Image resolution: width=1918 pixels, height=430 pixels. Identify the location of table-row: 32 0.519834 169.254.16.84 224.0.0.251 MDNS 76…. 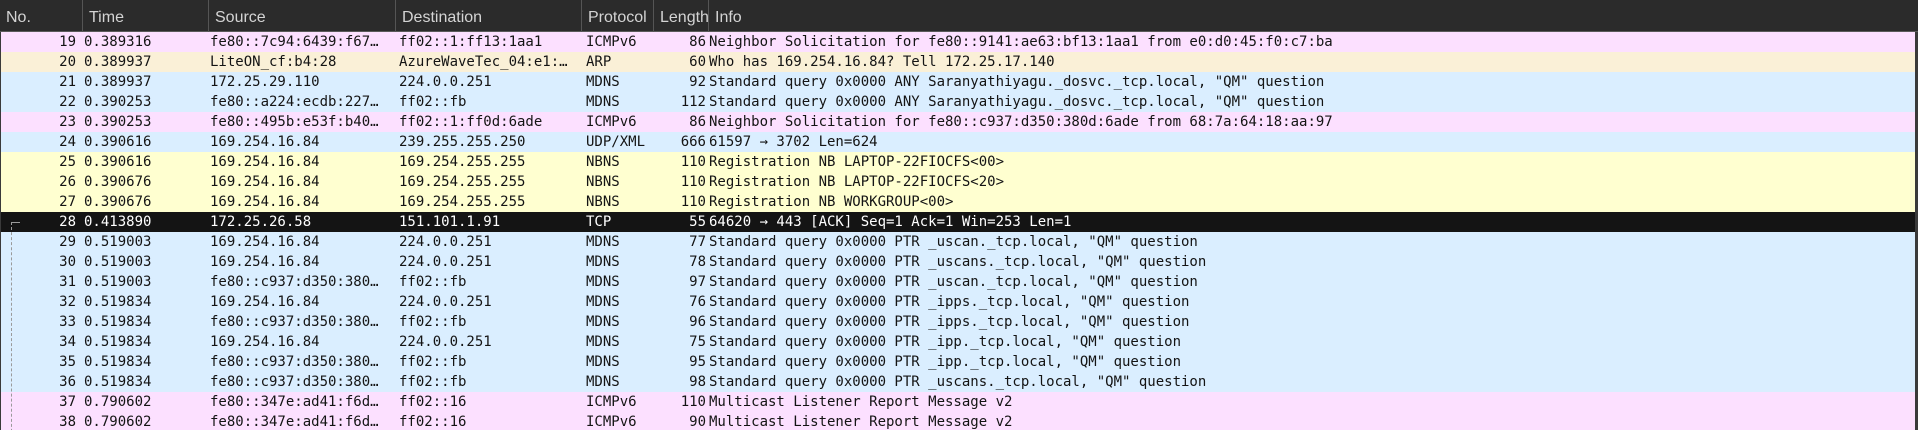
(959, 302).